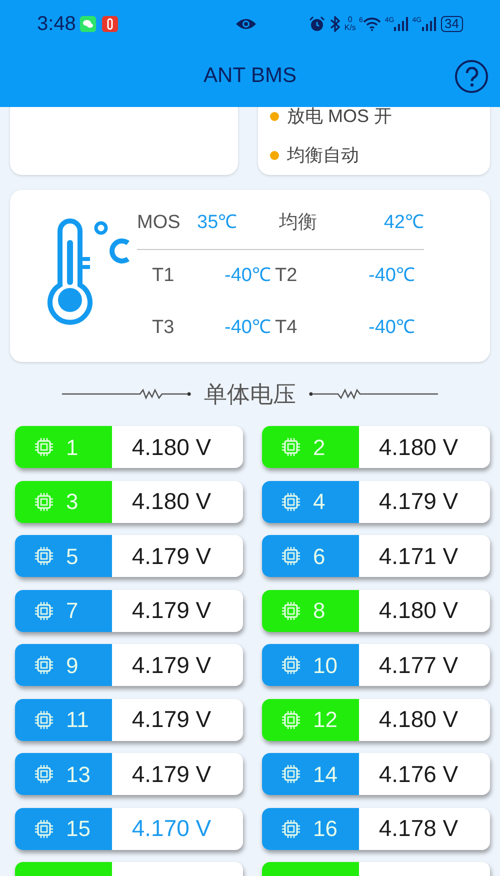 The width and height of the screenshot is (500, 876). I want to click on cell-number: 8, so click(319, 611).